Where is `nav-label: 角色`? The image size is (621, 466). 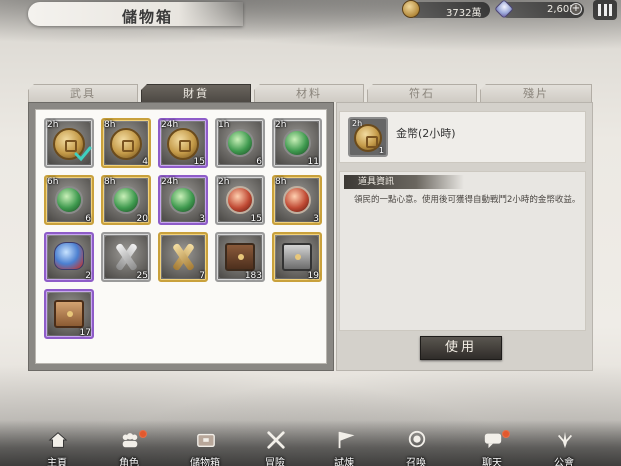 nav-label: 角色 is located at coordinates (129, 462).